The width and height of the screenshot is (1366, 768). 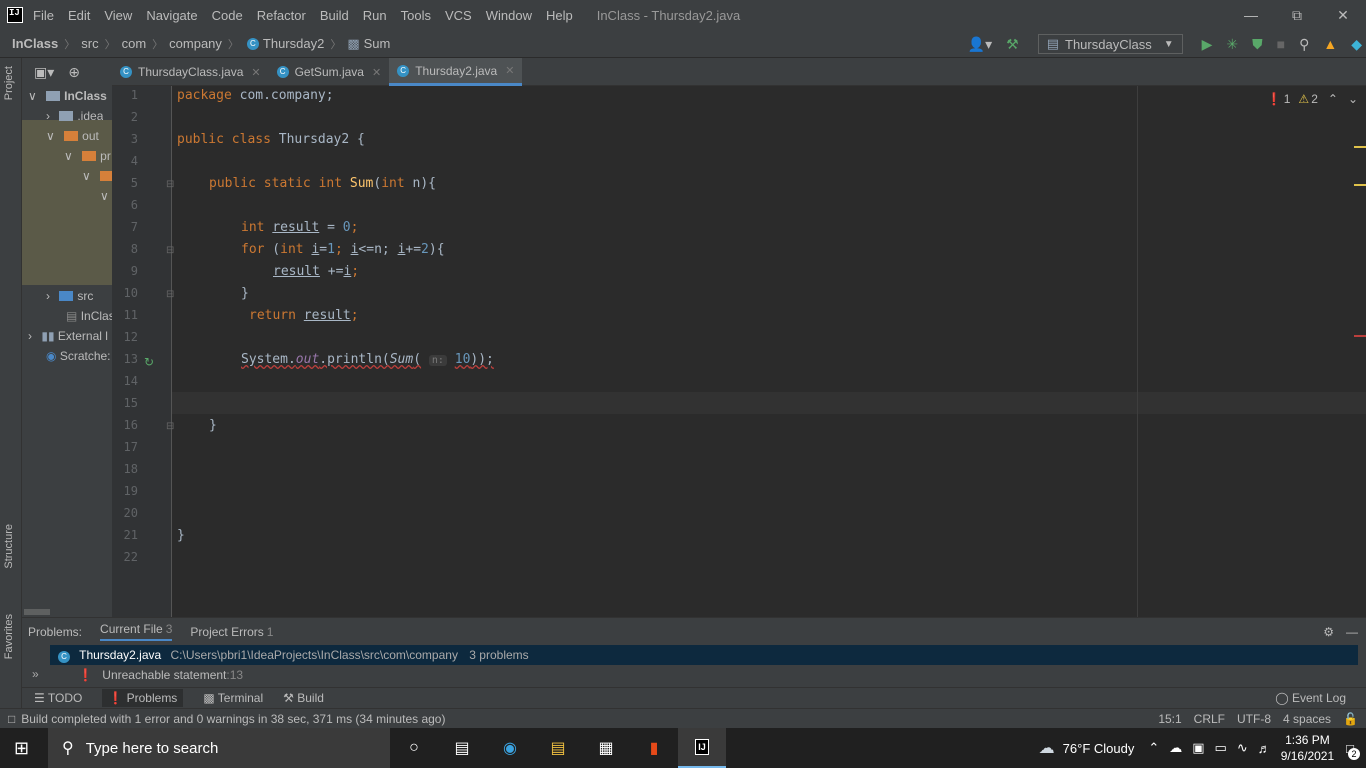 I want to click on meet-icon: ▣, so click(x=1198, y=748).